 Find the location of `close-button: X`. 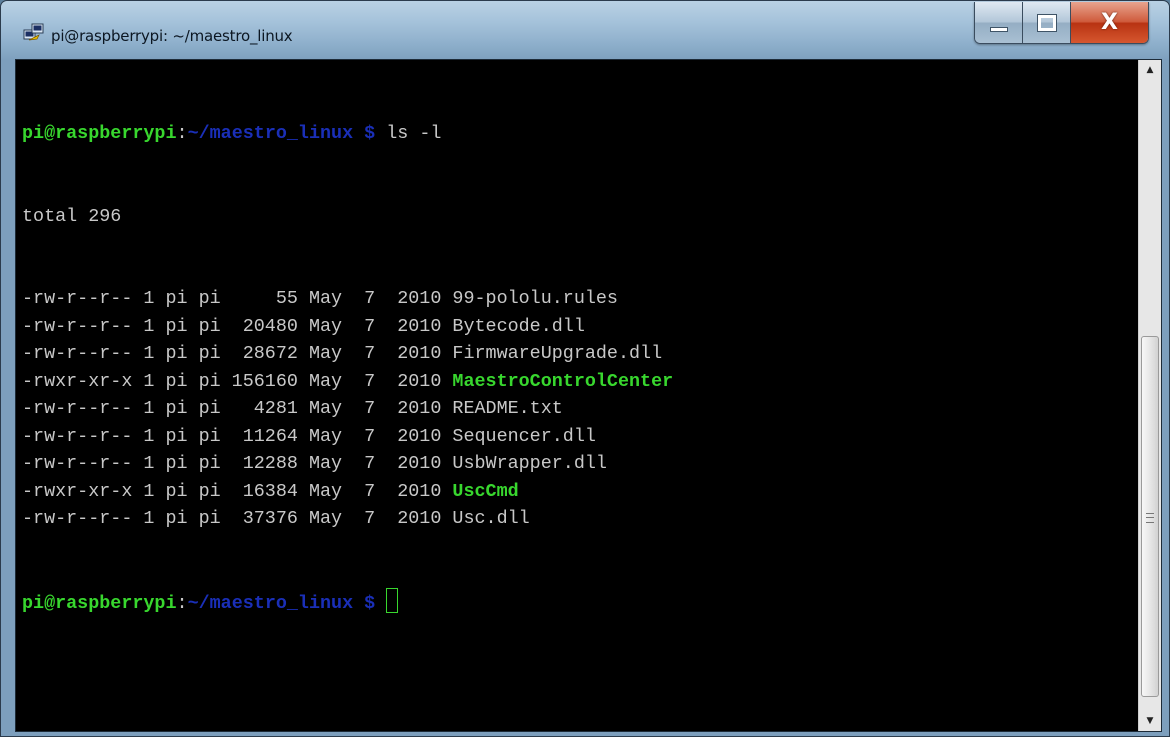

close-button: X is located at coordinates (1109, 22).